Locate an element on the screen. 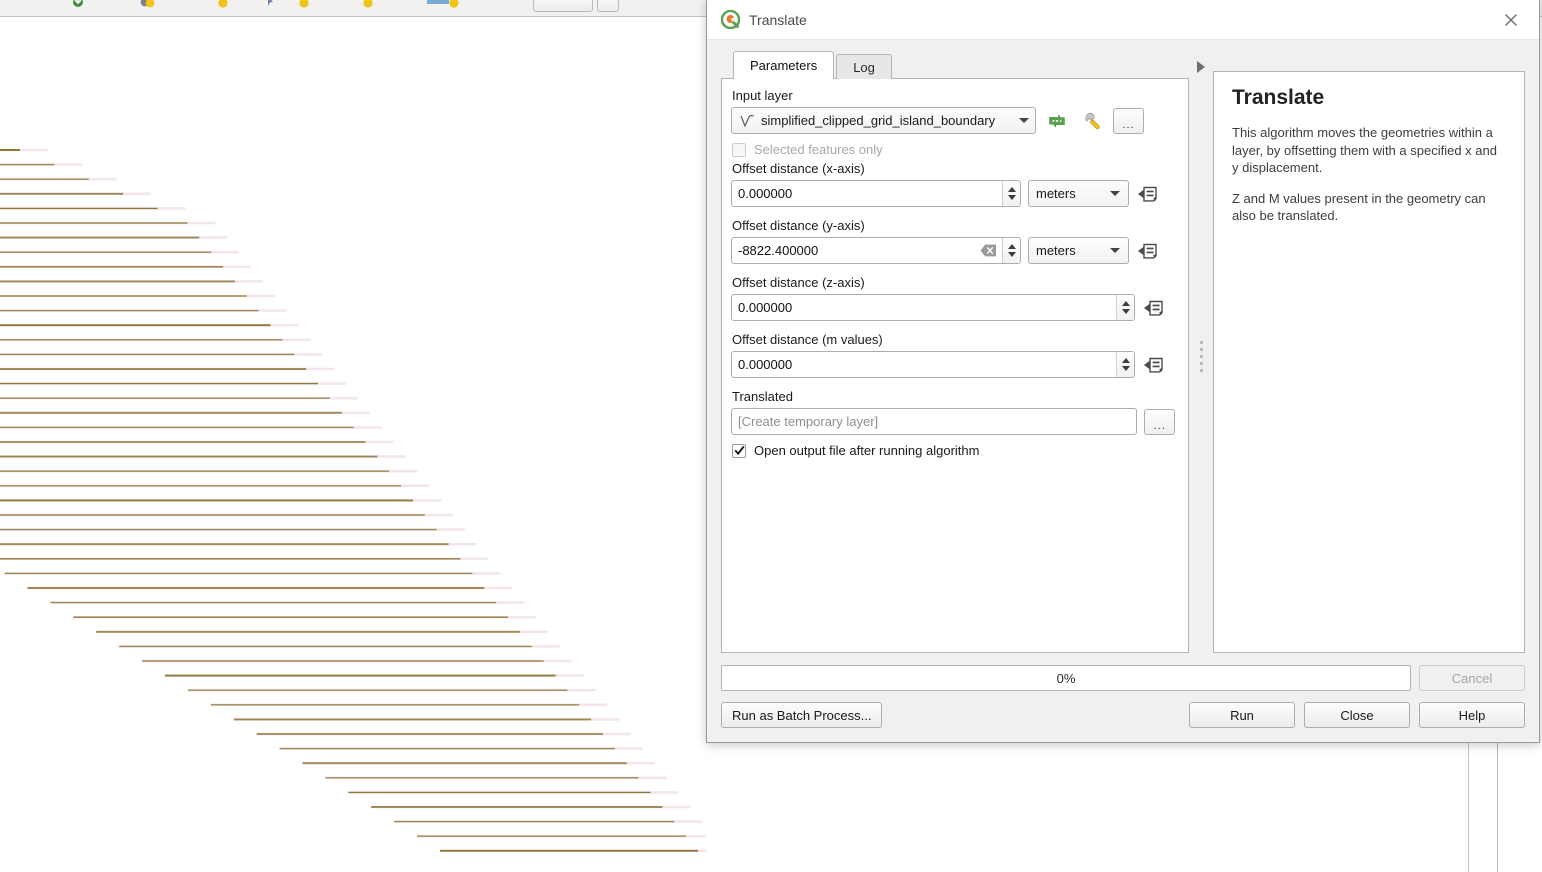 Image resolution: width=1542 pixels, height=872 pixels. offset-m-value: 0.000000 is located at coordinates (765, 364).